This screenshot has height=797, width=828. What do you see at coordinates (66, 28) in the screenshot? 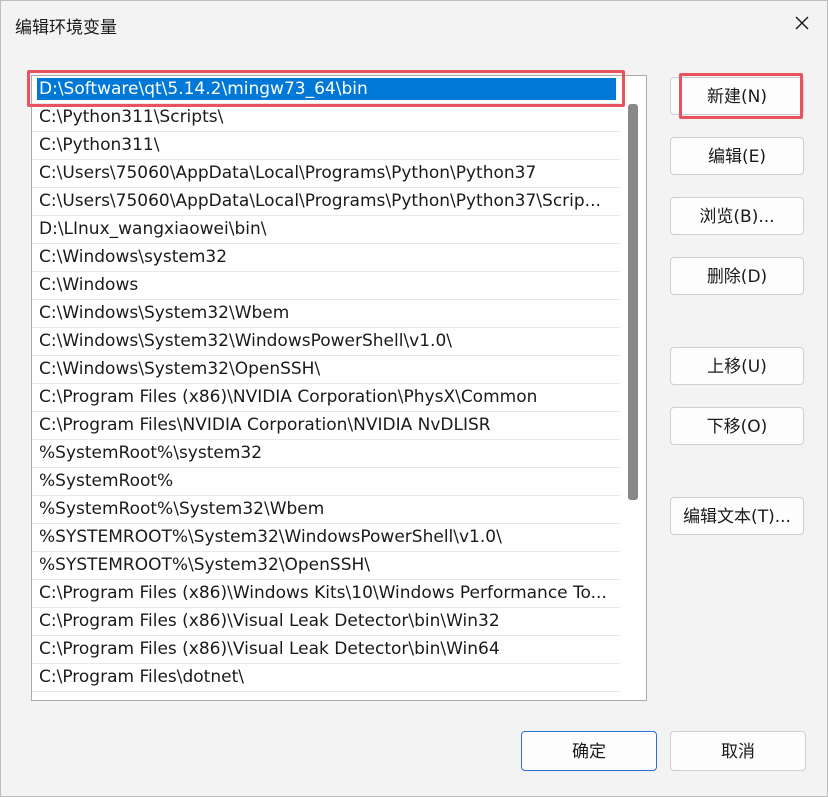
I see `dialog-title: 编辑环境变量` at bounding box center [66, 28].